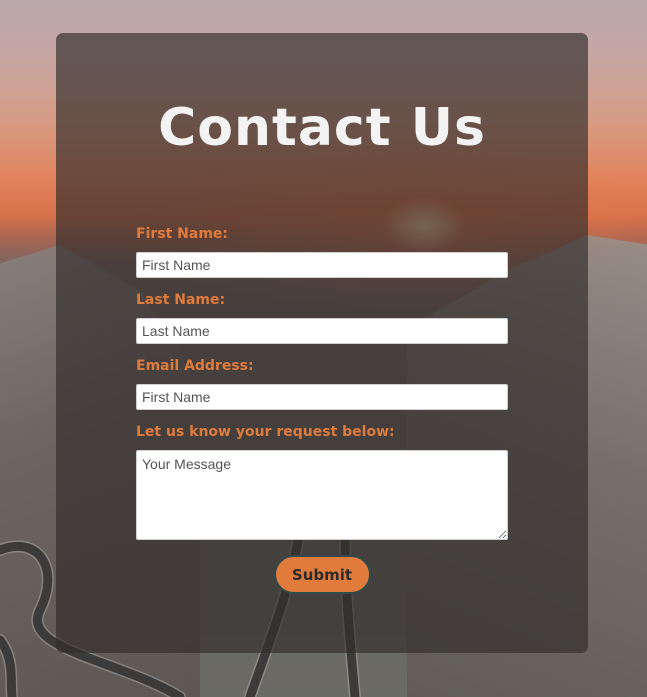  Describe the element at coordinates (322, 397) in the screenshot. I see `email-input` at that location.